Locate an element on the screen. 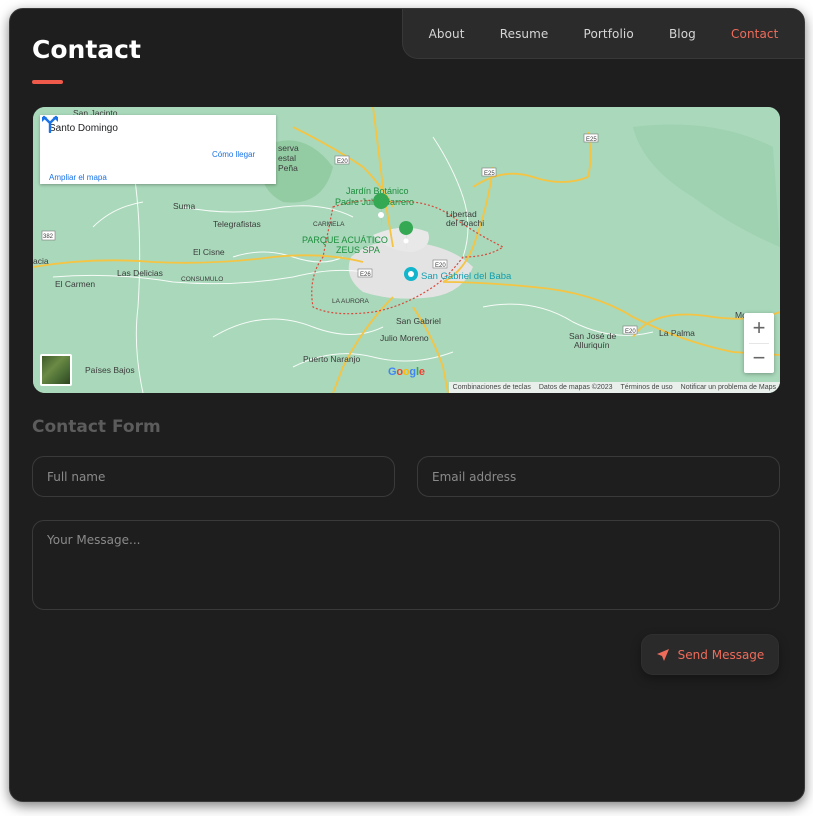 The width and height of the screenshot is (813, 816). zoom-out-button: − is located at coordinates (759, 358).